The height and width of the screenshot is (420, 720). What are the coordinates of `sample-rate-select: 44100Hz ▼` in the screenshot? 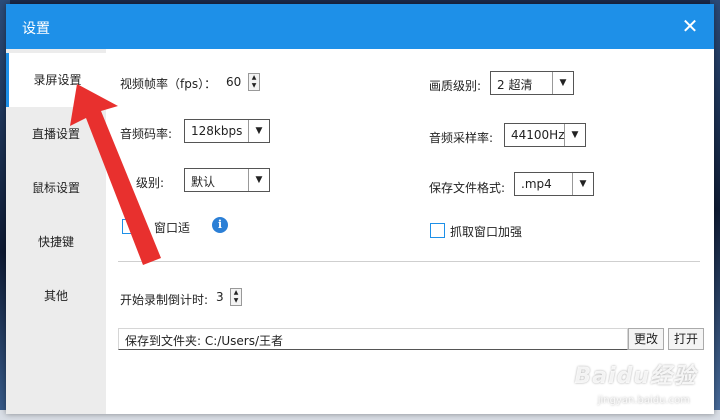 It's located at (545, 135).